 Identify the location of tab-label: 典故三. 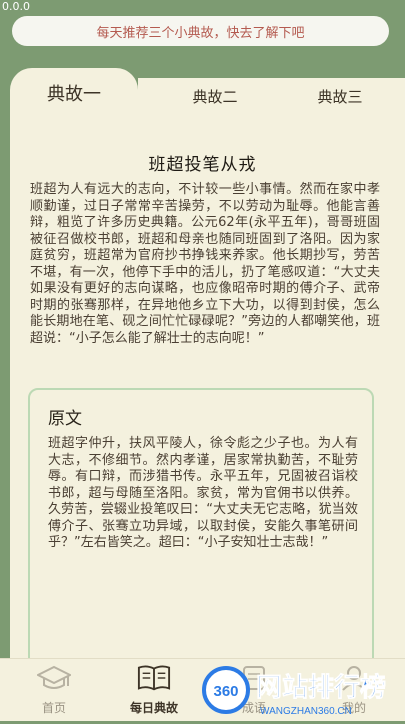
(340, 97).